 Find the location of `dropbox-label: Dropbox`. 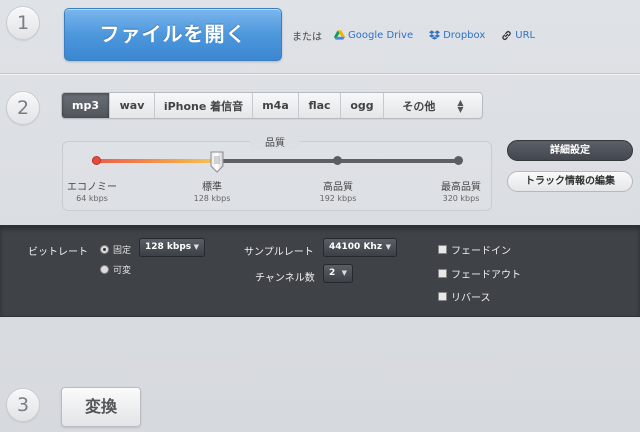

dropbox-label: Dropbox is located at coordinates (464, 35).